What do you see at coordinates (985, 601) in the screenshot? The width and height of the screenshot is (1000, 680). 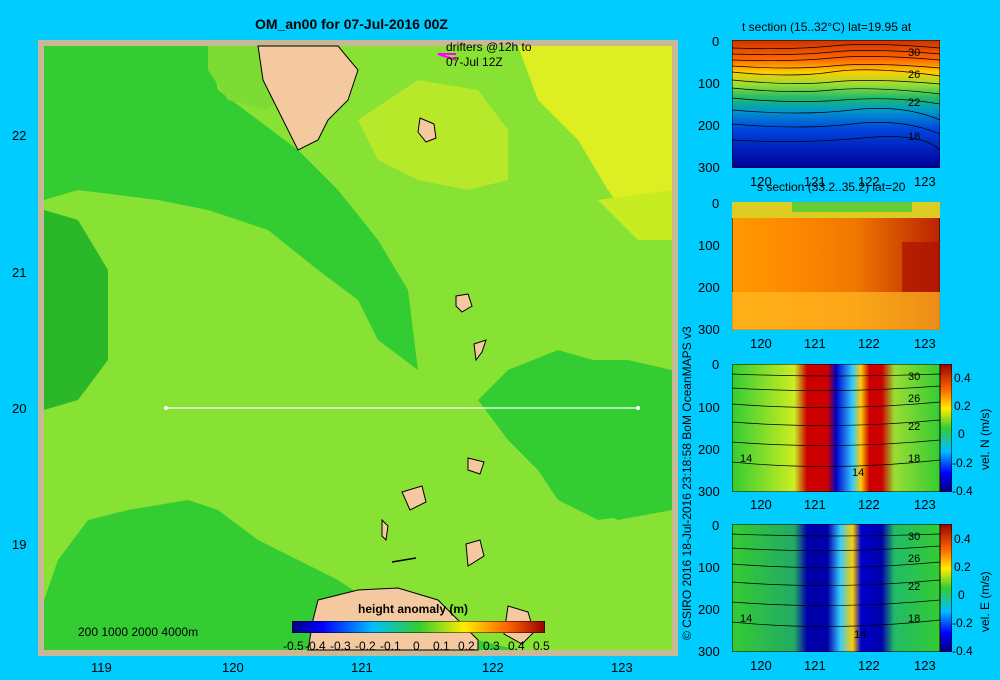 I see `cbar-label: vel. E (m/s)` at bounding box center [985, 601].